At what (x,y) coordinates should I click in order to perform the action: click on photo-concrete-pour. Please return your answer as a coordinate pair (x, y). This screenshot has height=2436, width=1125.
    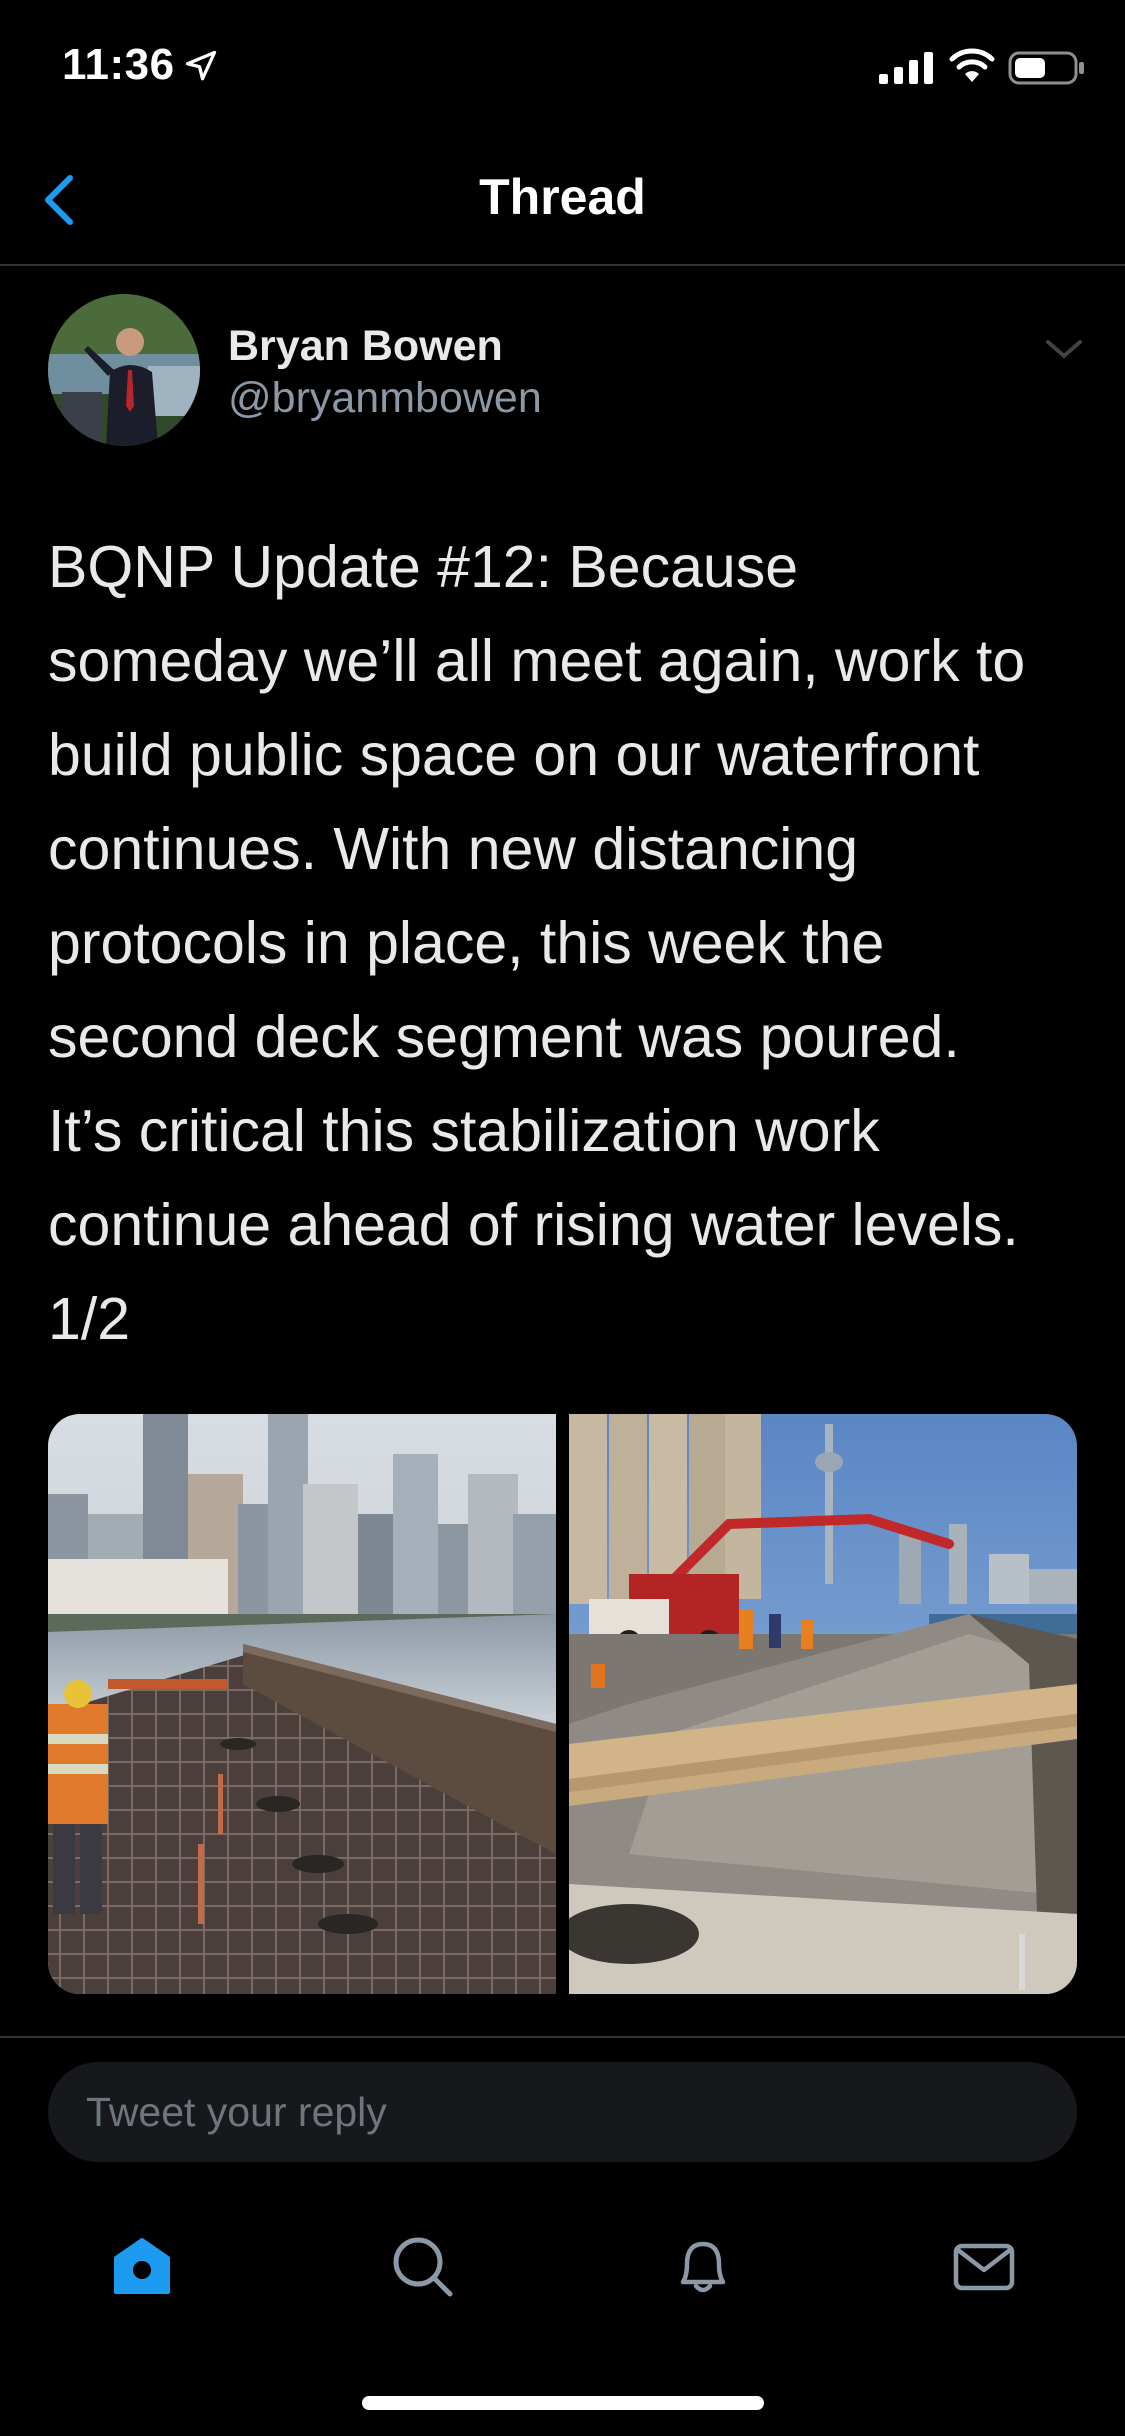
    Looking at the image, I should click on (823, 1704).